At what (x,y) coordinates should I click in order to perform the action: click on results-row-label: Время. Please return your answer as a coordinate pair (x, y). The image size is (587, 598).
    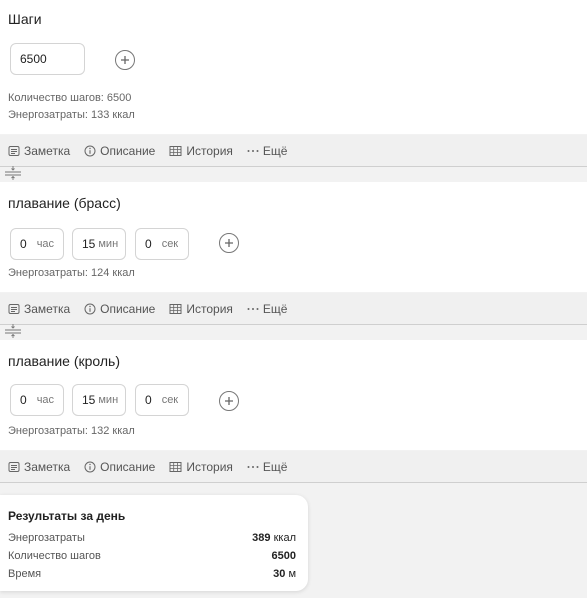
    Looking at the image, I should click on (25, 574).